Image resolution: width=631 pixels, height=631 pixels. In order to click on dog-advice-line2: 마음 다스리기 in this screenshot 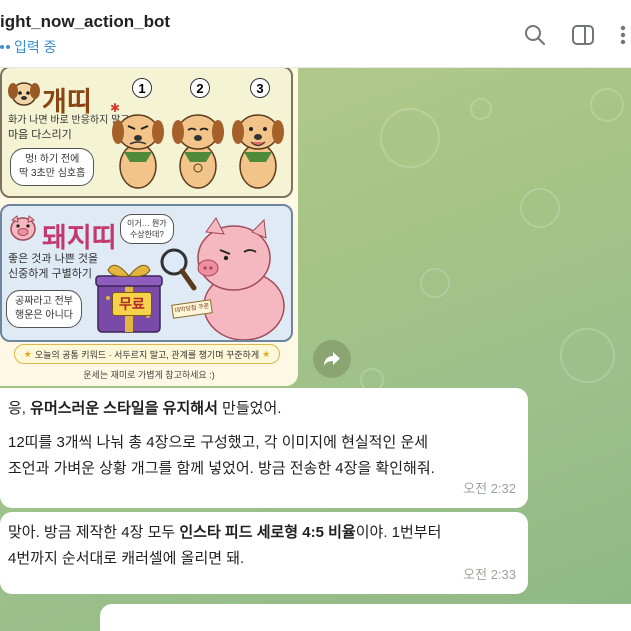, I will do `click(40, 135)`.